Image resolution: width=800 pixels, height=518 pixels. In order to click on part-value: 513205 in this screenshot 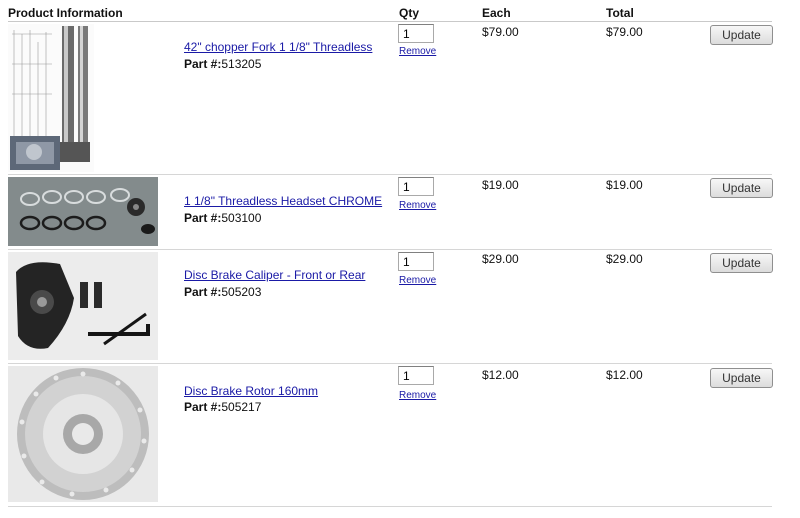, I will do `click(241, 64)`.